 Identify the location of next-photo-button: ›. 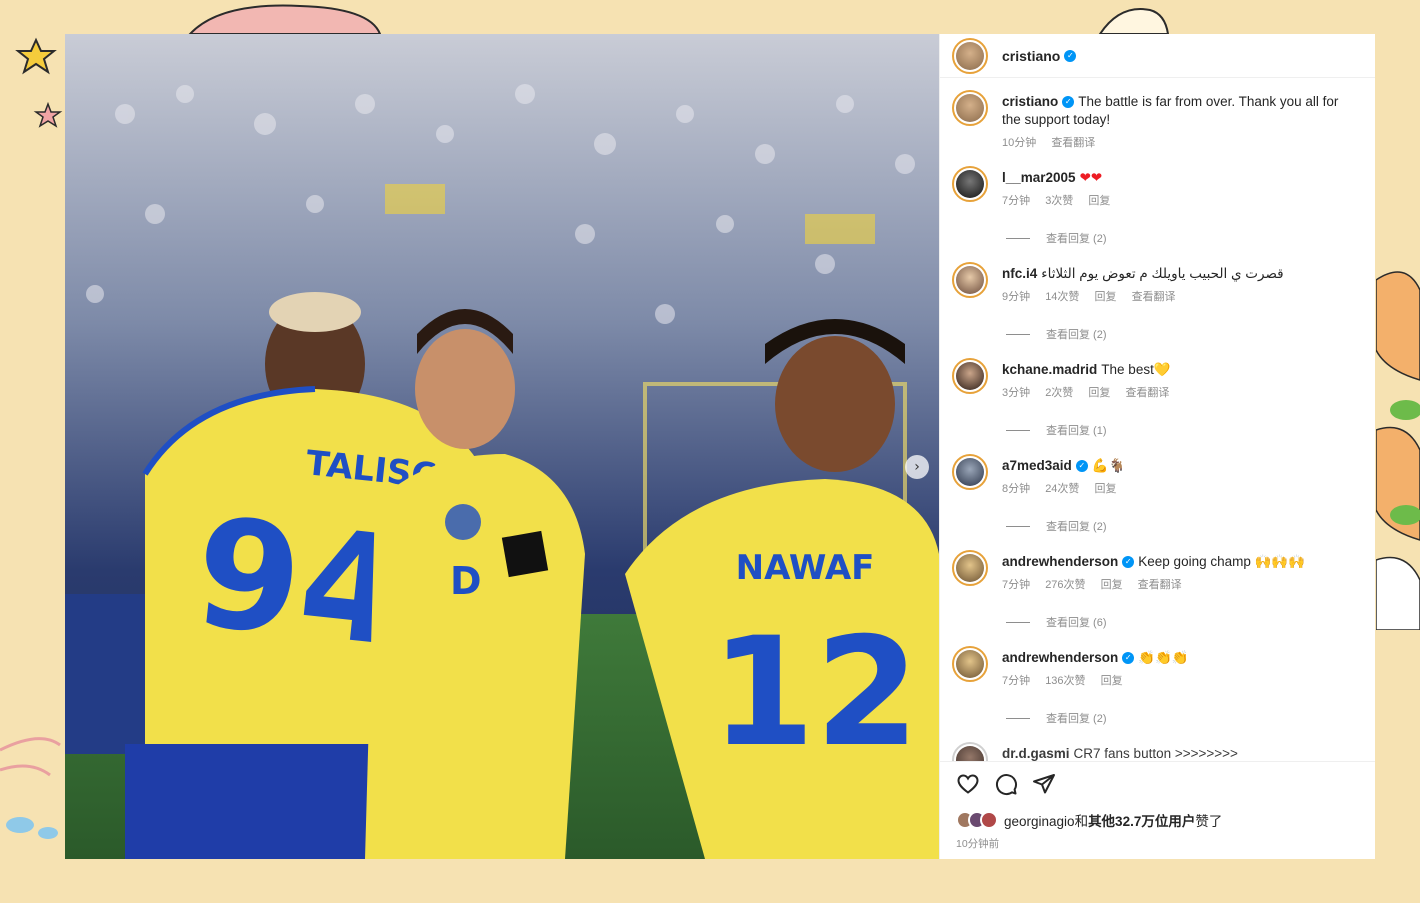
(917, 467).